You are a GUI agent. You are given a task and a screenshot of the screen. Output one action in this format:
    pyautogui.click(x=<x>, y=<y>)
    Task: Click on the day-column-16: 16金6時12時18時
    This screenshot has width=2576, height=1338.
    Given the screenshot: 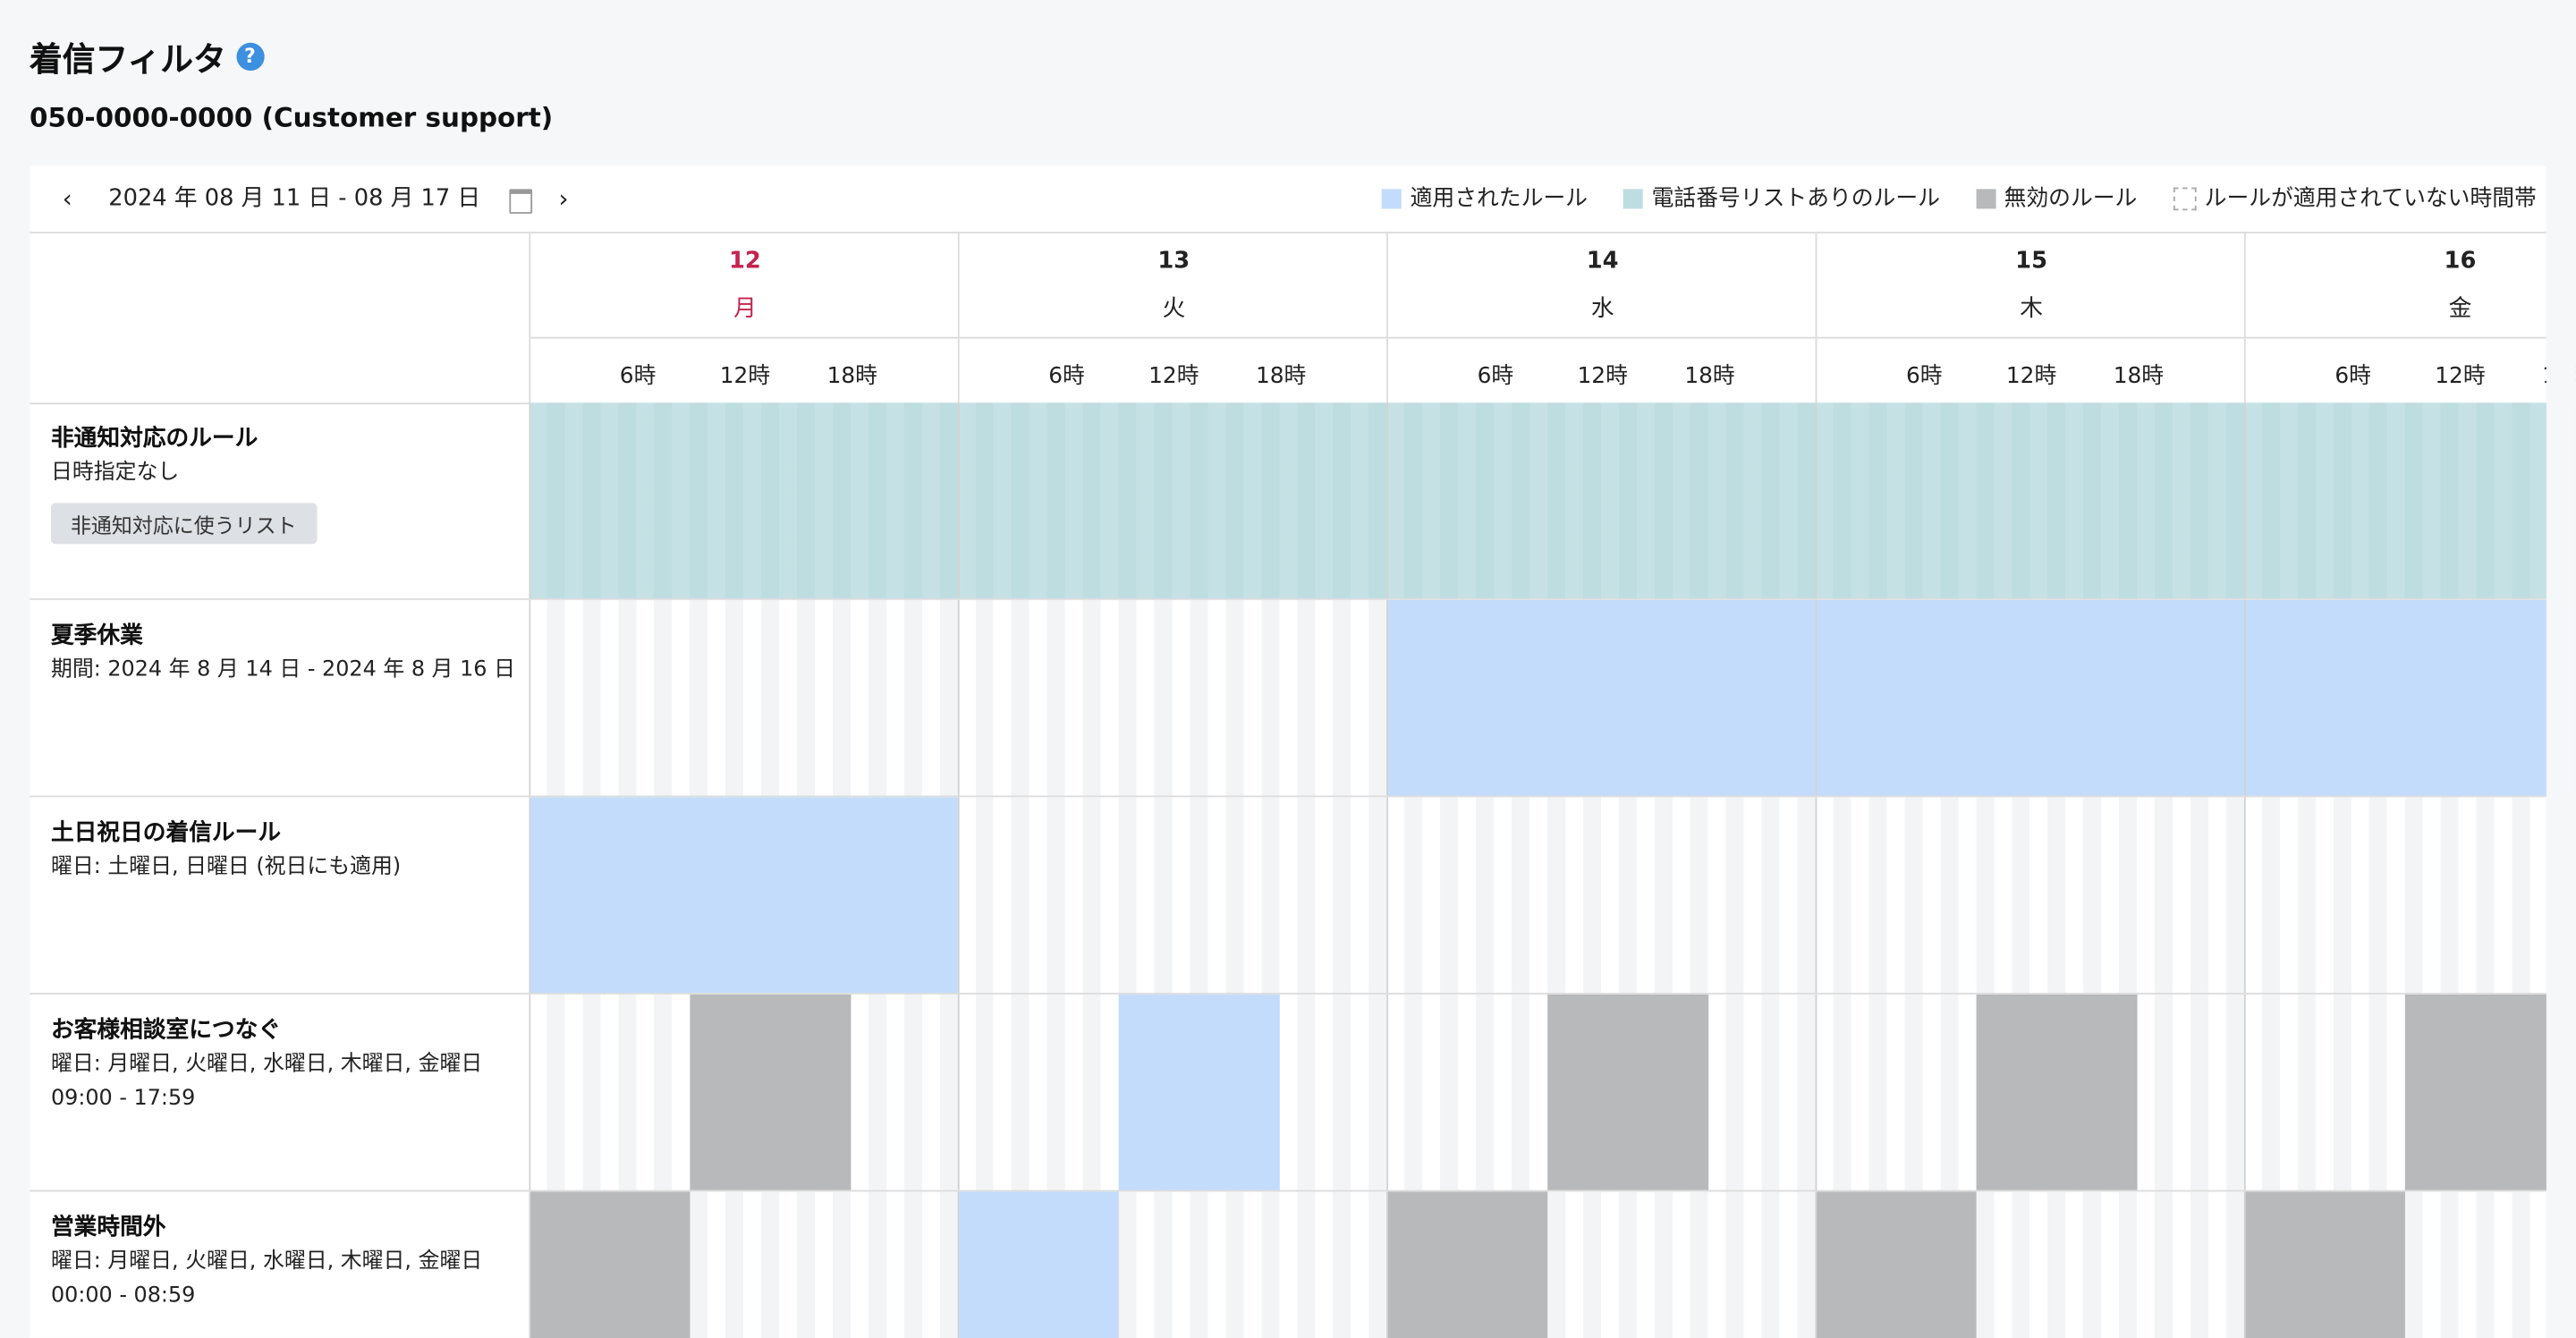 What is the action you would take?
    pyautogui.click(x=2409, y=317)
    